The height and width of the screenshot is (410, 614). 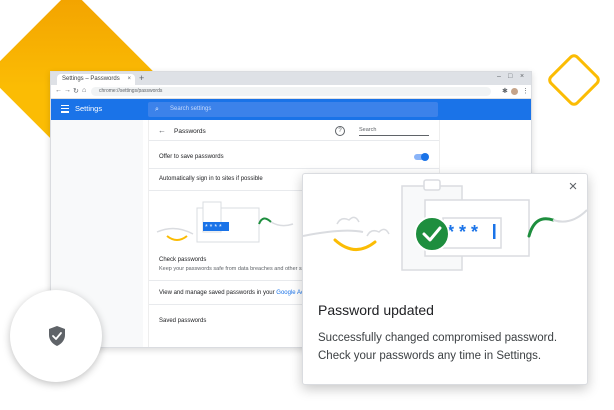 I want to click on new-tab-button: +, so click(x=141, y=78).